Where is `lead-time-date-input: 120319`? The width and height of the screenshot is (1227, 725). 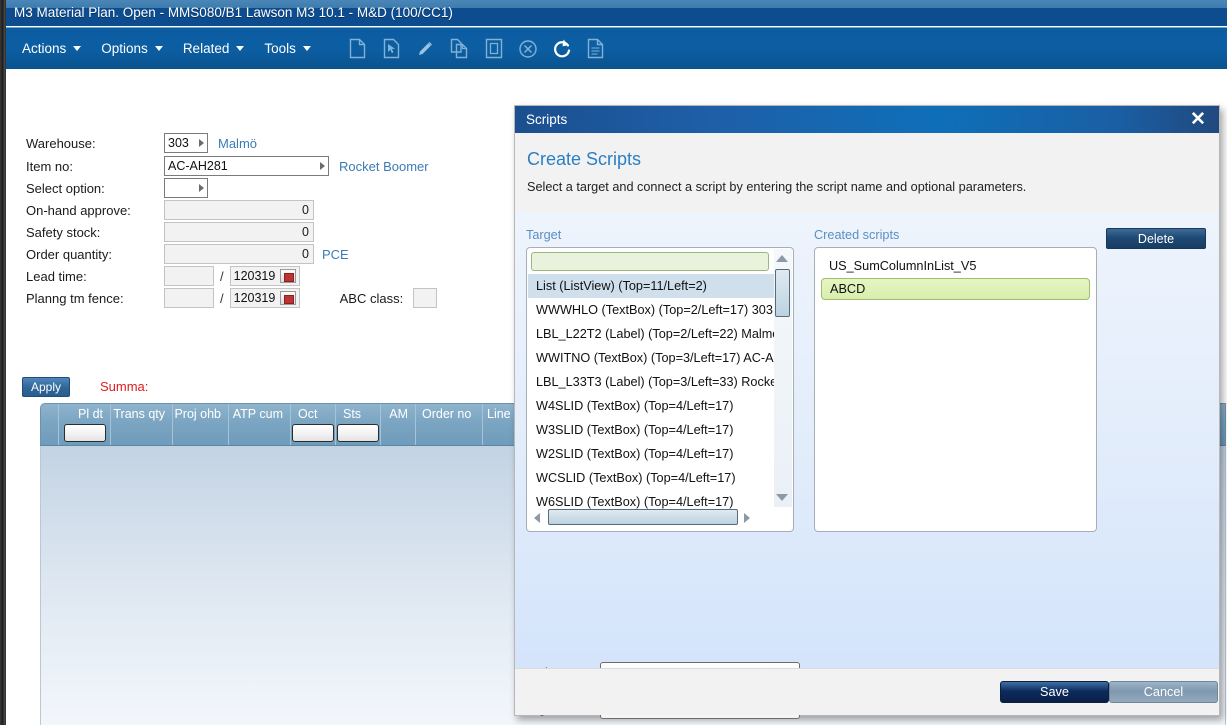
lead-time-date-input: 120319 is located at coordinates (264, 276).